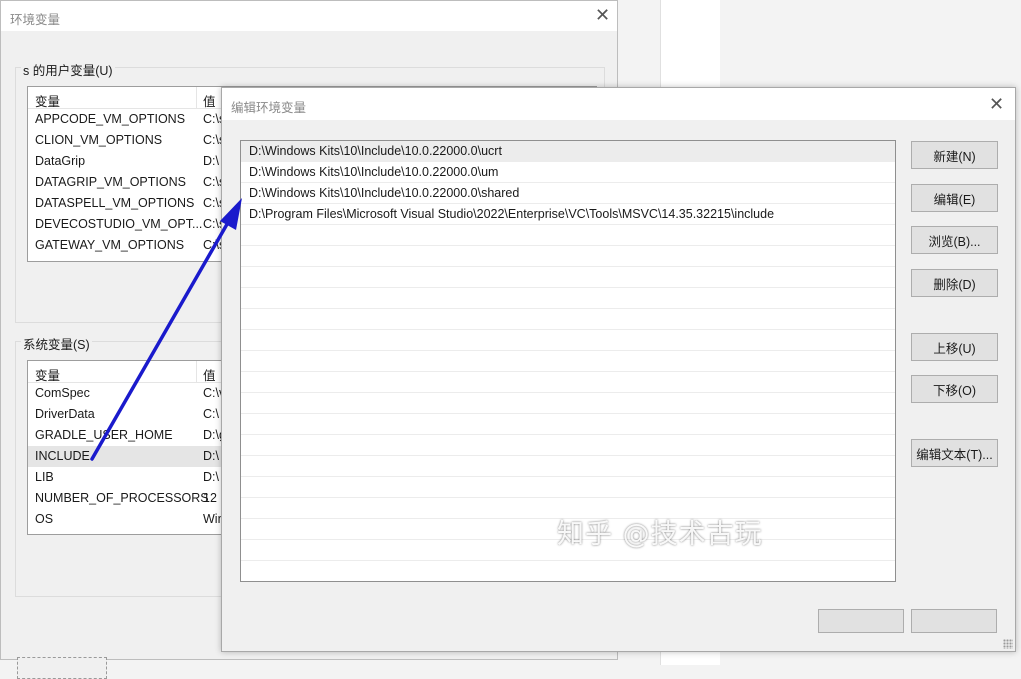 This screenshot has height=679, width=1021. What do you see at coordinates (44, 477) in the screenshot?
I see `var-name: LIB` at bounding box center [44, 477].